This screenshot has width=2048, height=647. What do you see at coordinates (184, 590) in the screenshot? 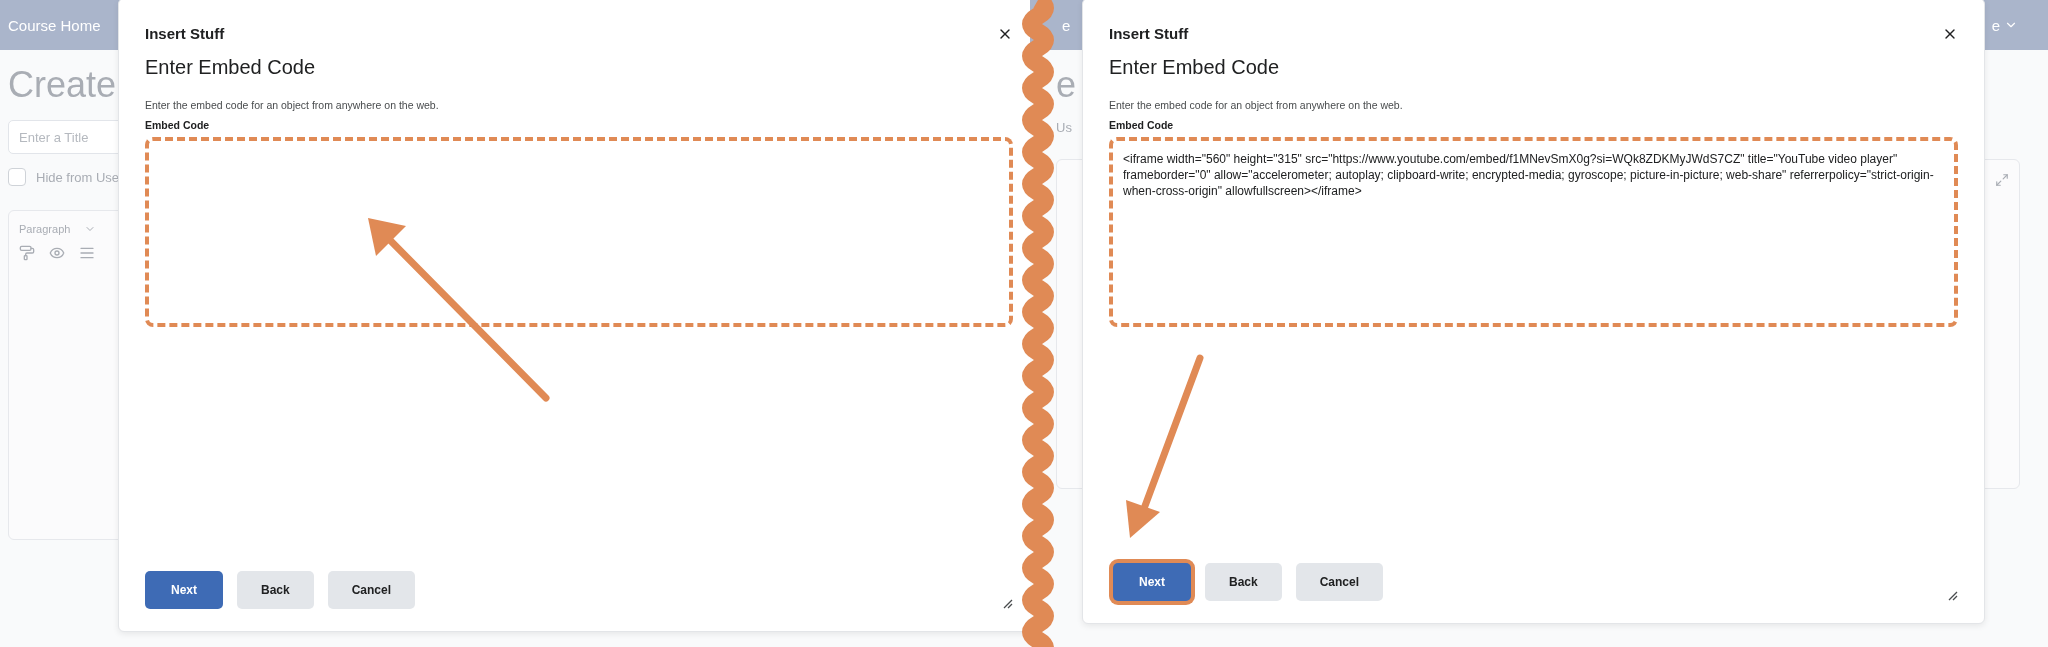
I see `next-button: Next` at bounding box center [184, 590].